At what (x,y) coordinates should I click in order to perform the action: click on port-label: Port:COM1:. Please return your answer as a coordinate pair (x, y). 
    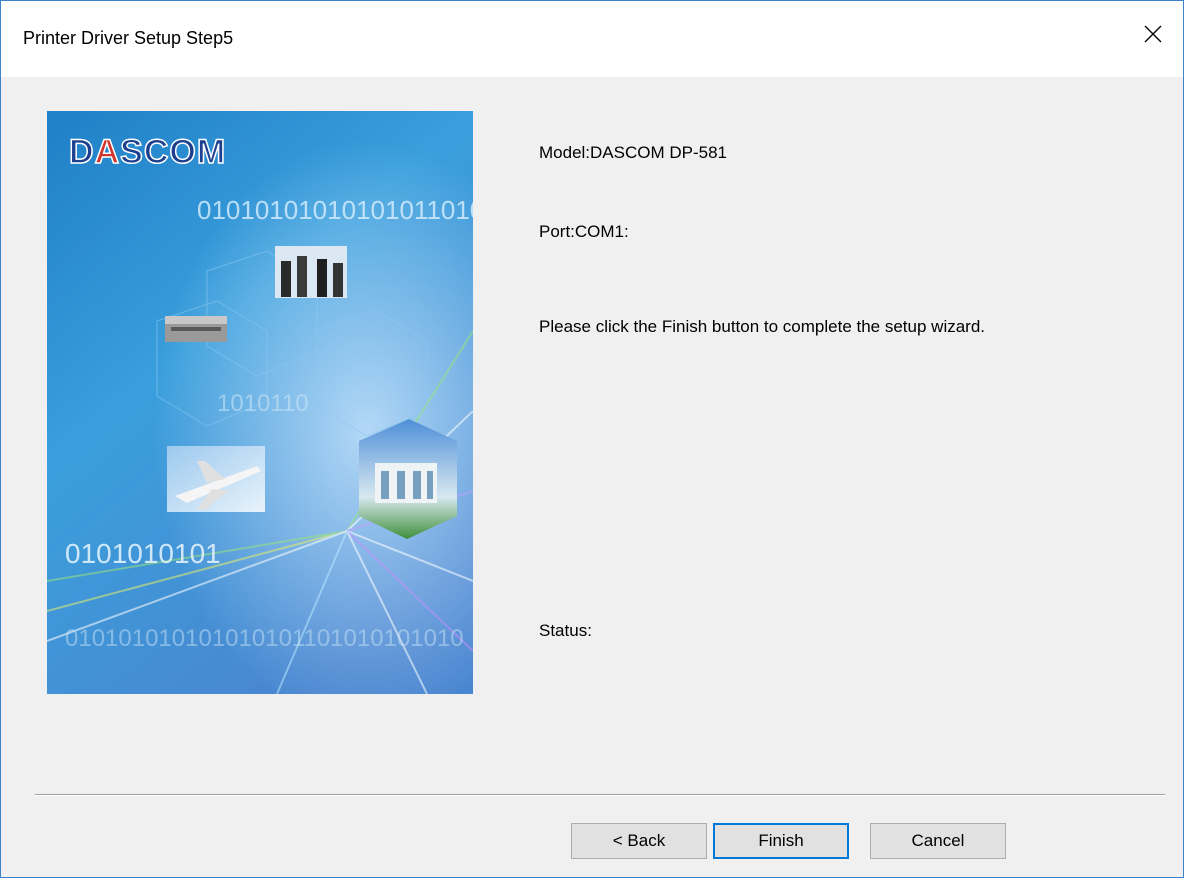
    Looking at the image, I should click on (584, 231).